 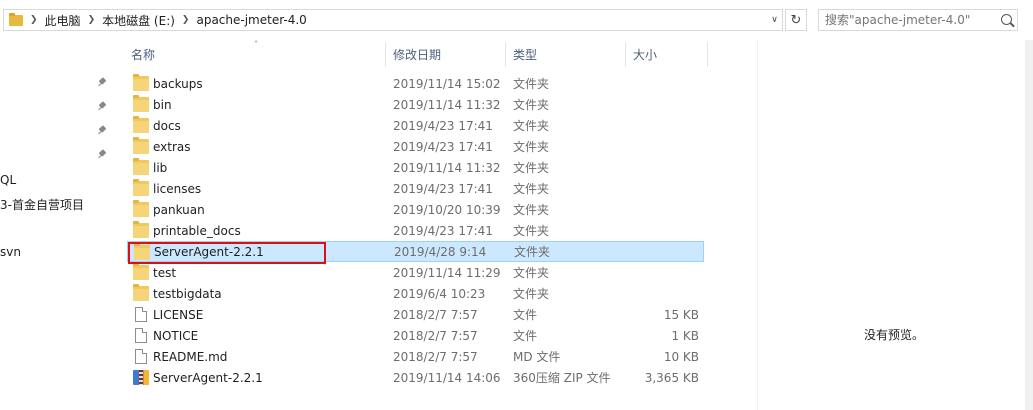 I want to click on nav-item-svn: svn, so click(x=10, y=252).